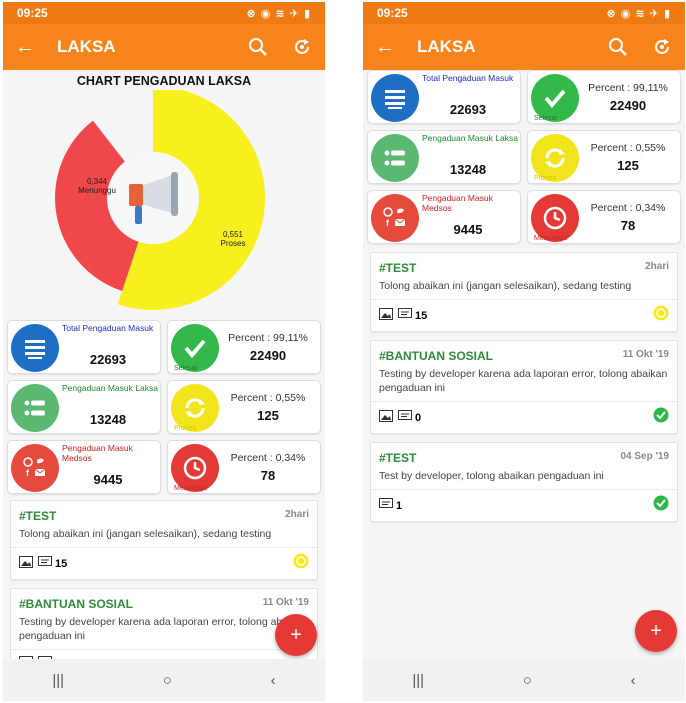  I want to click on card-proses-percent: Percent : 0,55%, so click(268, 398).